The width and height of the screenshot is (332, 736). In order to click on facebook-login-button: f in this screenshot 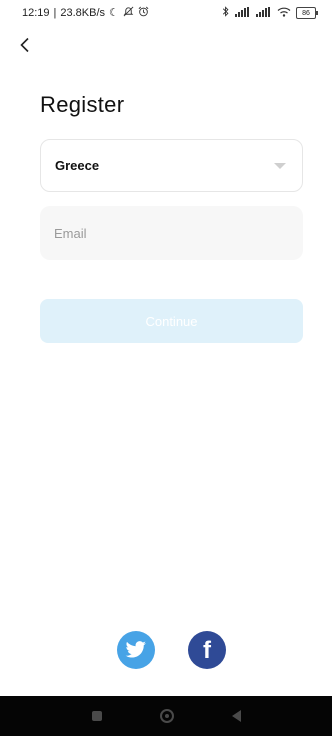, I will do `click(207, 650)`.